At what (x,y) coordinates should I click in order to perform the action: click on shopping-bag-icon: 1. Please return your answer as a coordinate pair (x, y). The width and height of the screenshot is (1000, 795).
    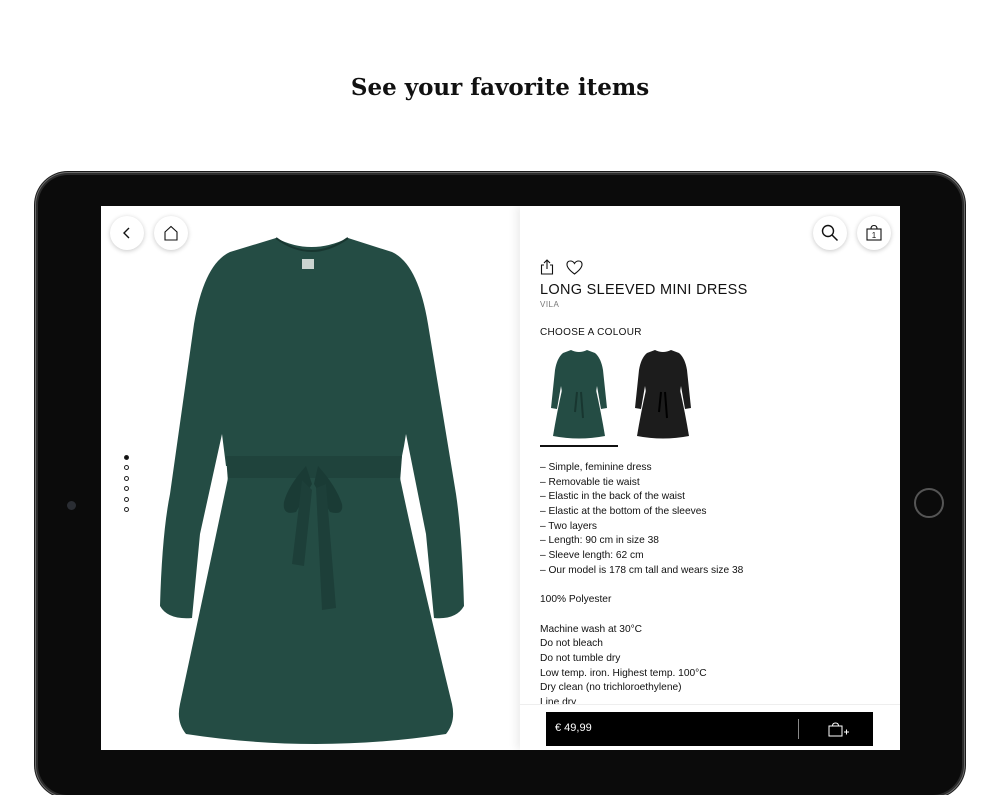
    Looking at the image, I should click on (874, 232).